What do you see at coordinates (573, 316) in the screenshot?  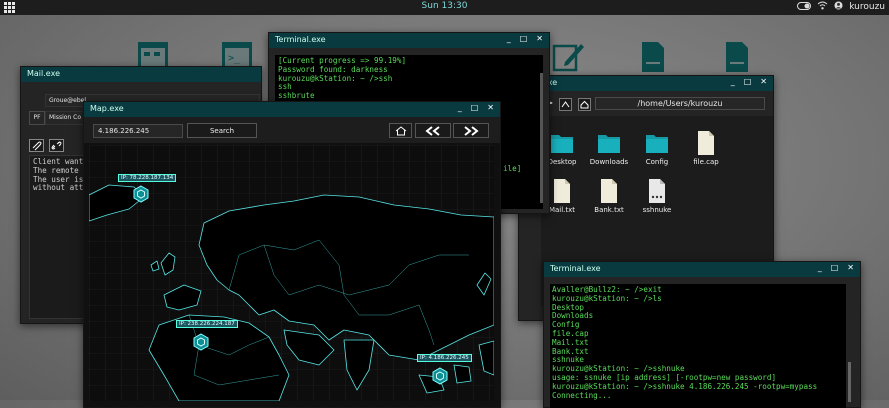 I see `terminal-line: Downloads` at bounding box center [573, 316].